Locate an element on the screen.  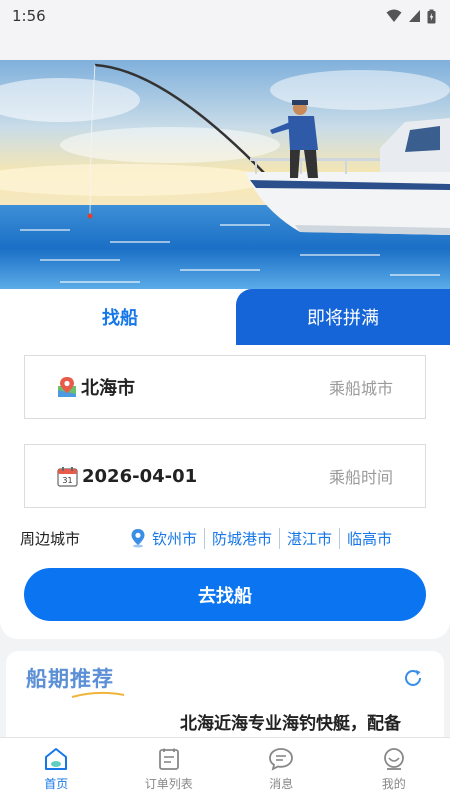
header-spacer is located at coordinates (225, 46).